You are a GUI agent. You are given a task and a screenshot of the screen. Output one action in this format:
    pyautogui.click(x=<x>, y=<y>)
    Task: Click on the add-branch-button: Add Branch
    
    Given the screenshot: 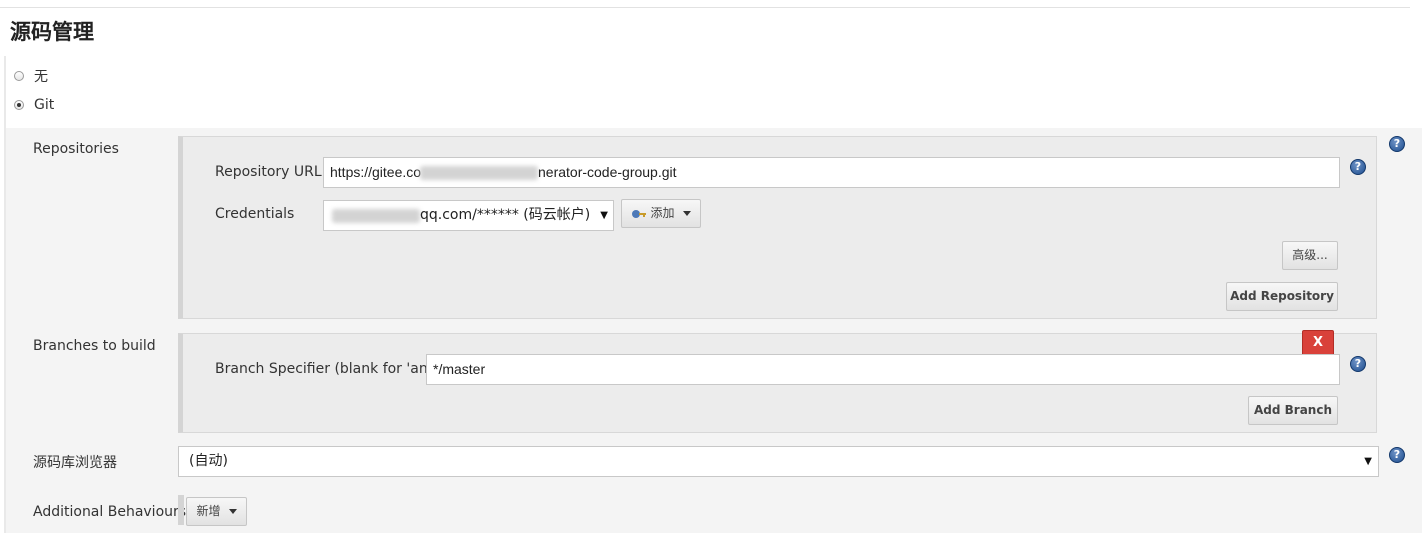 What is the action you would take?
    pyautogui.click(x=1293, y=410)
    